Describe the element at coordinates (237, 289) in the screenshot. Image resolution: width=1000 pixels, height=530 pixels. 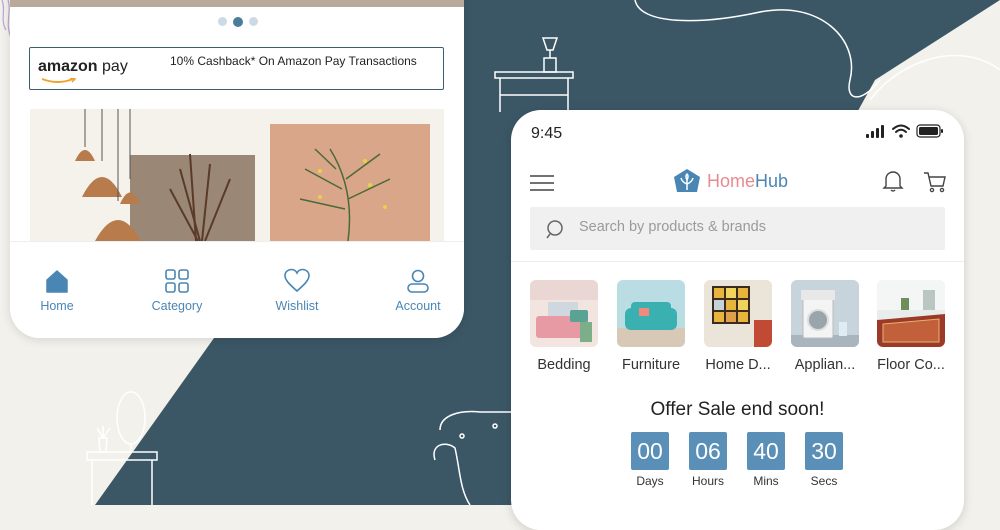
I see `bottom-navigation: Home Category Wishlist Account` at that location.